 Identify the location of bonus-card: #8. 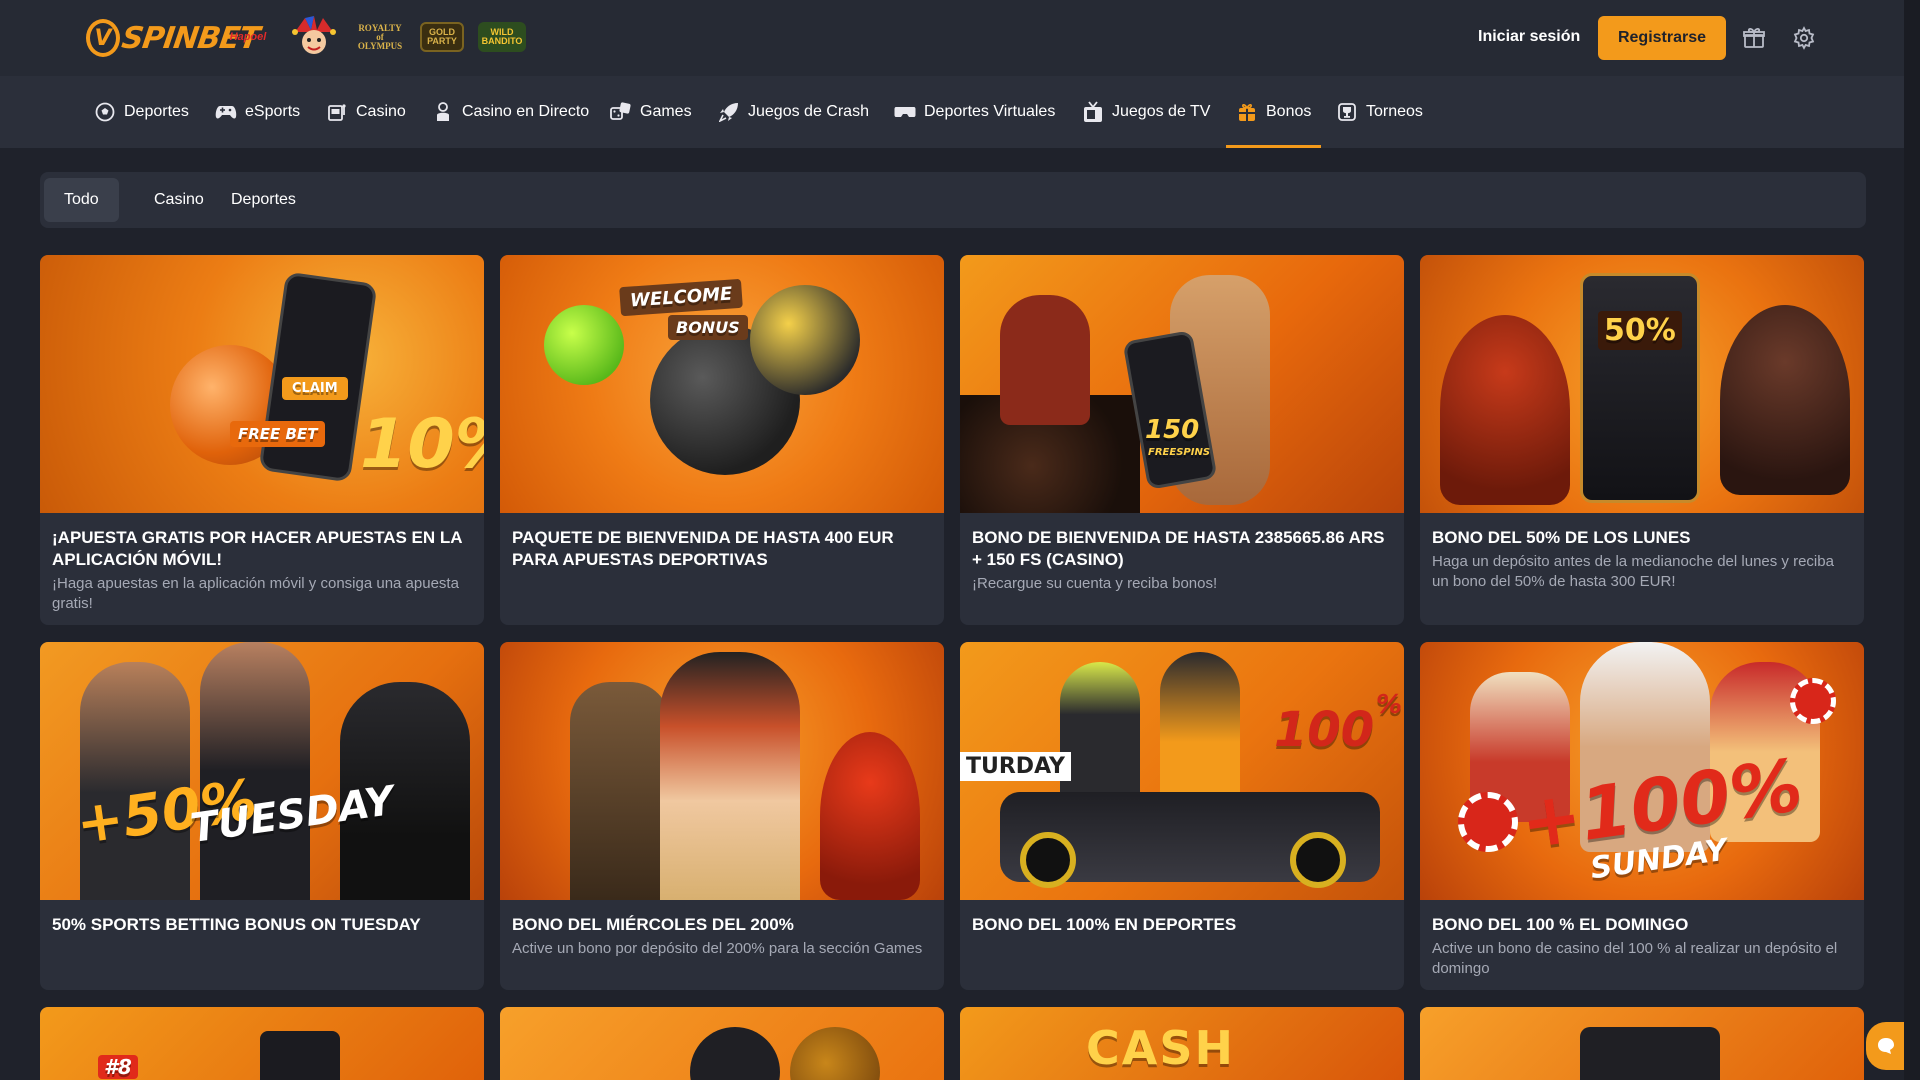
(262, 1043).